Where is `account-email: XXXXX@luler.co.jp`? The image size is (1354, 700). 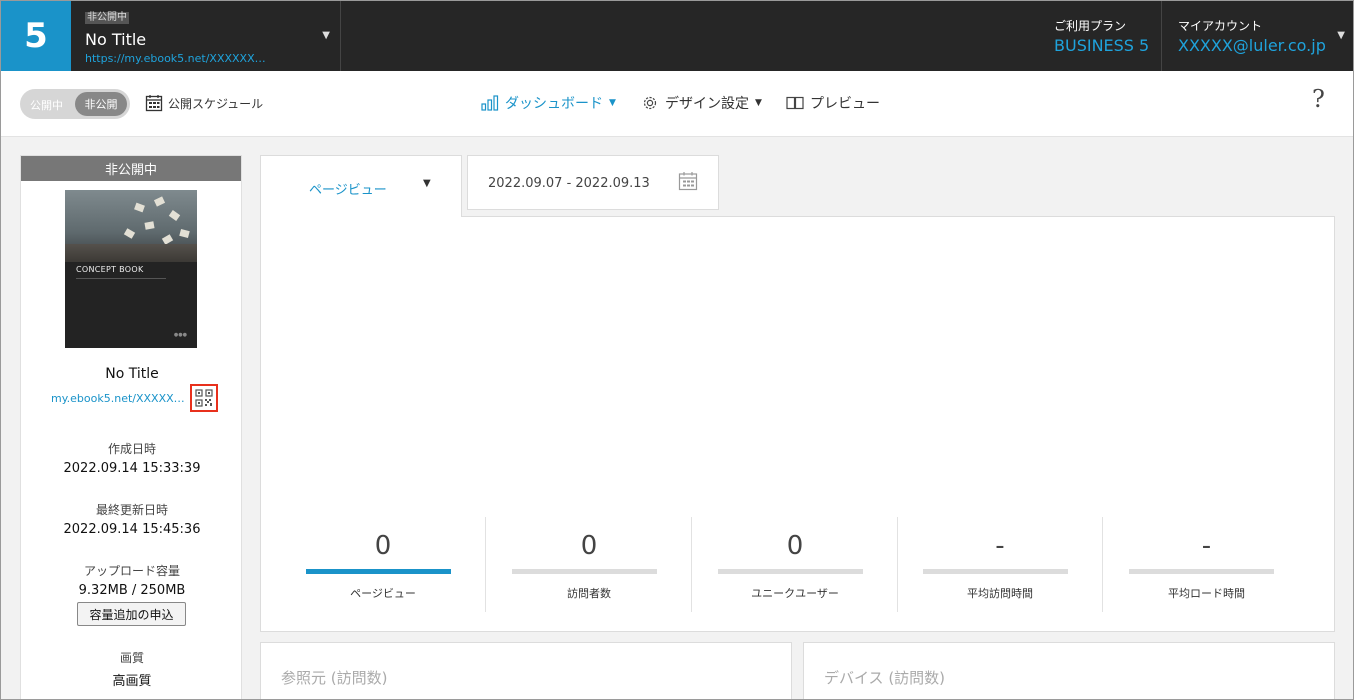
account-email: XXXXX@luler.co.jp is located at coordinates (1252, 45).